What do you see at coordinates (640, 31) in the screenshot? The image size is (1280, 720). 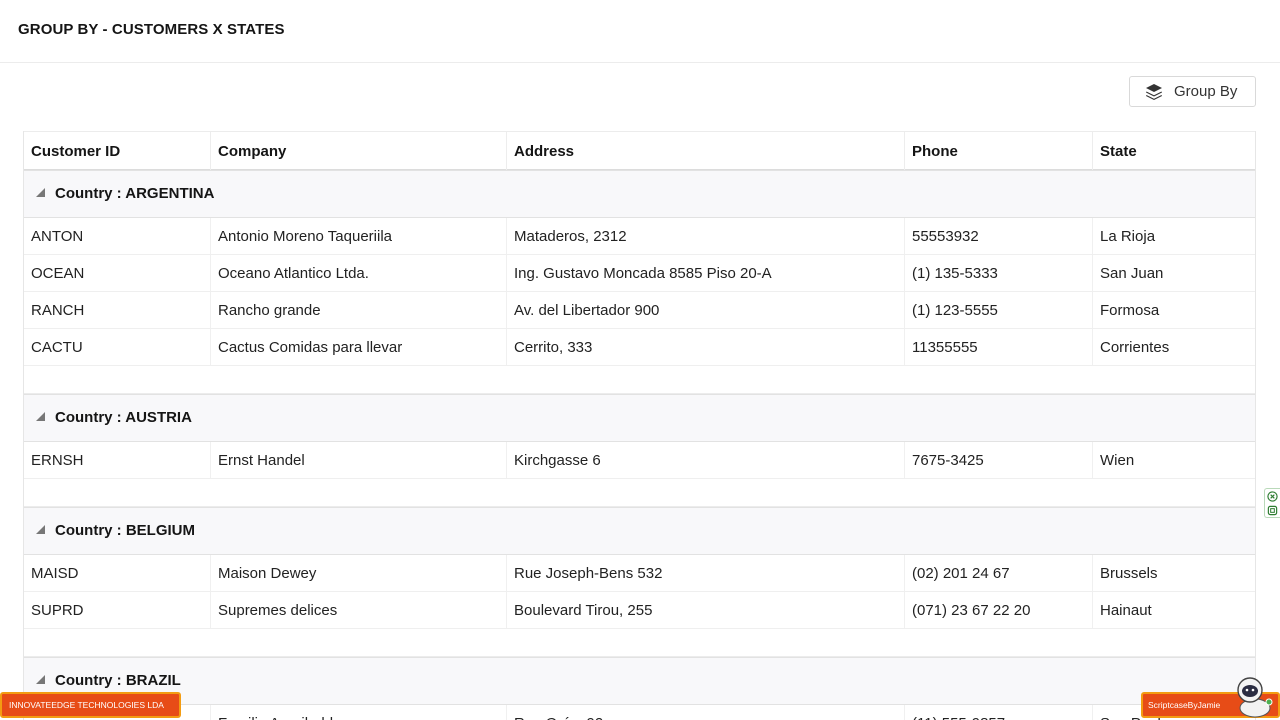 I see `page-header: GROUP BY - CUSTOMERS X STATES` at bounding box center [640, 31].